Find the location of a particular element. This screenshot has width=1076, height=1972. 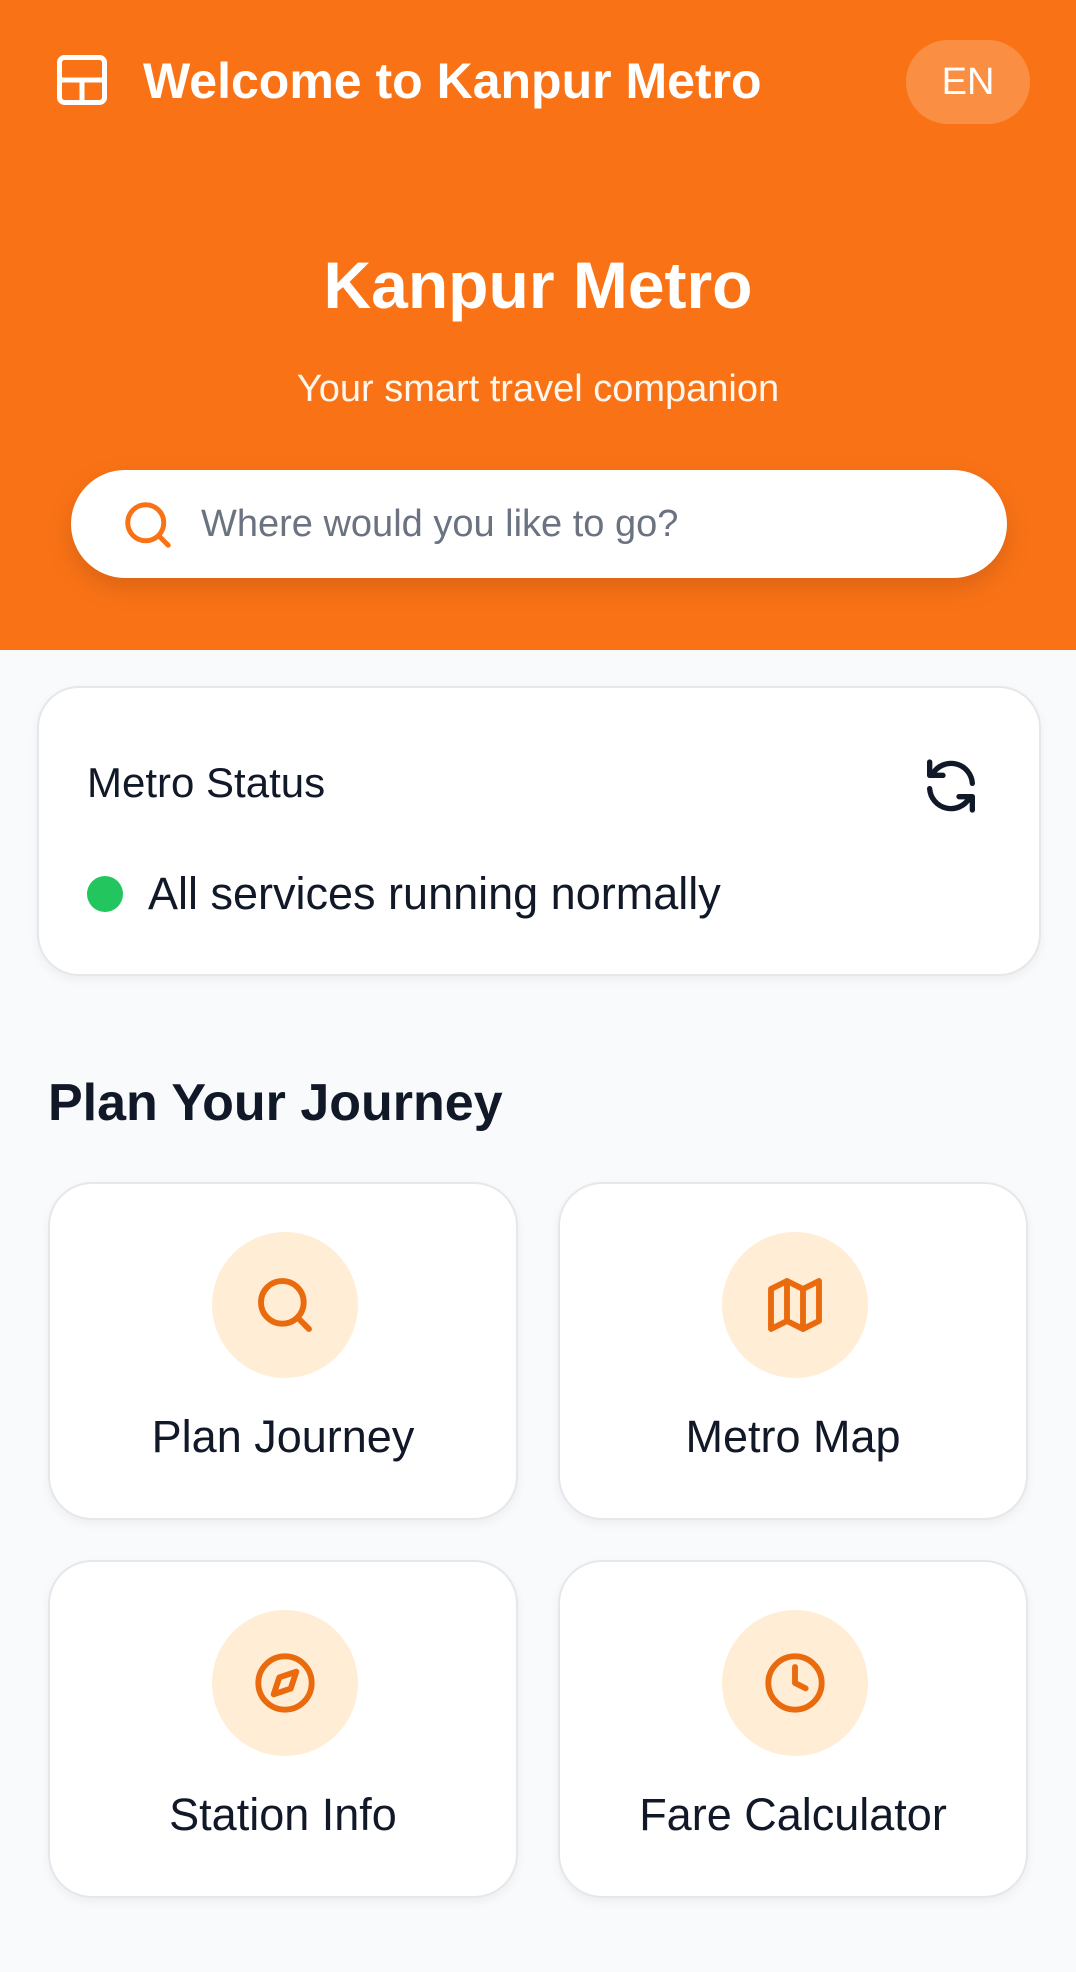

search-input is located at coordinates (581, 524).